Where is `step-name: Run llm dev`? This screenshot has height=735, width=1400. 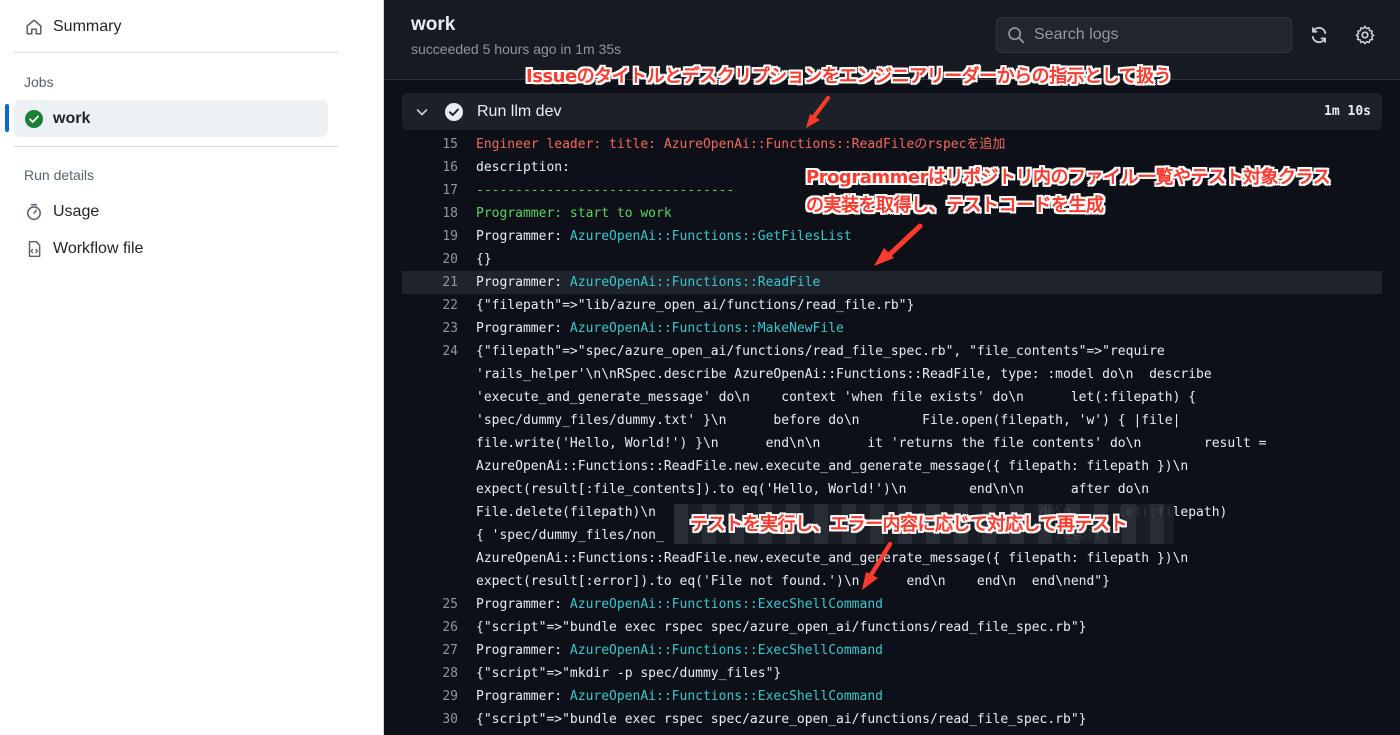
step-name: Run llm dev is located at coordinates (519, 111).